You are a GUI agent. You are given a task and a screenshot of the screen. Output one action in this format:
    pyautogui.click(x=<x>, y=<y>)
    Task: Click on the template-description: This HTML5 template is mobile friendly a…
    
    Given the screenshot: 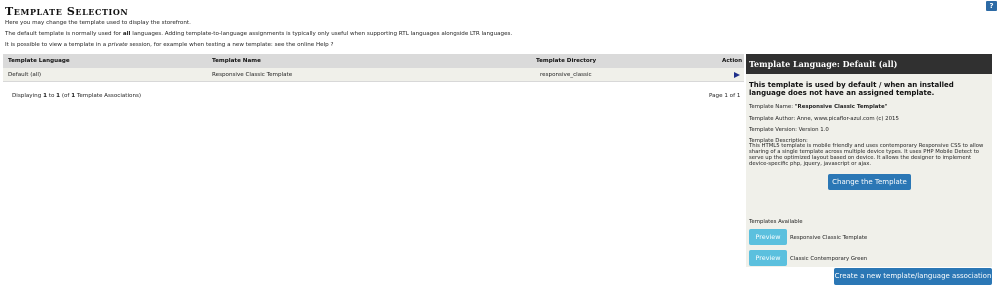 What is the action you would take?
    pyautogui.click(x=866, y=155)
    